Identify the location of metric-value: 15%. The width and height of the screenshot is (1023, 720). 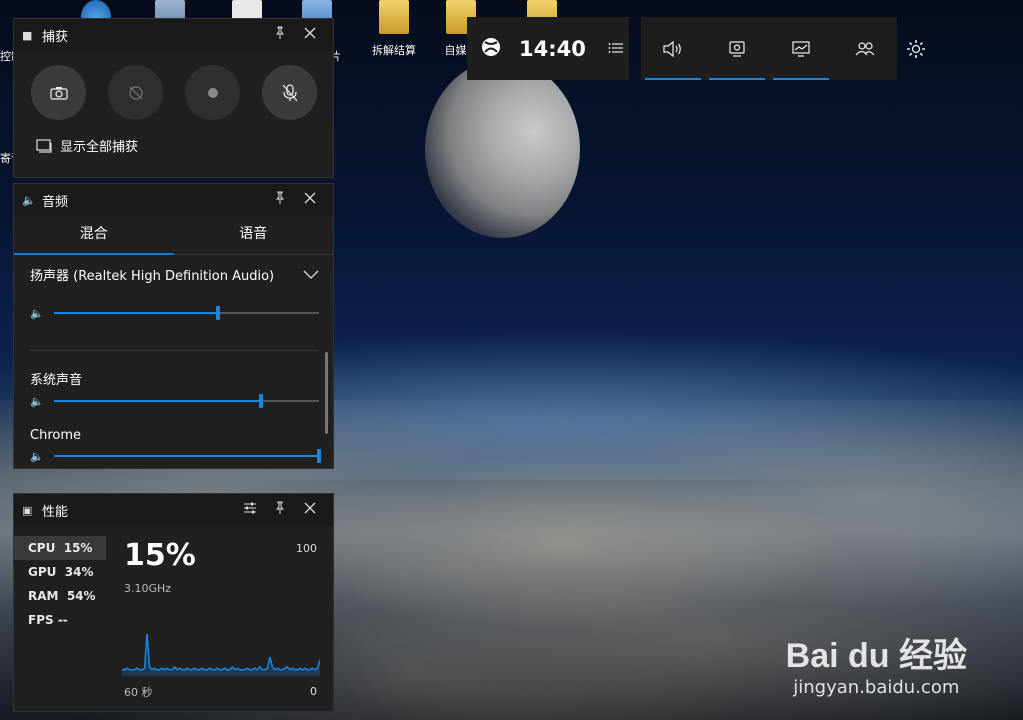
(78, 548).